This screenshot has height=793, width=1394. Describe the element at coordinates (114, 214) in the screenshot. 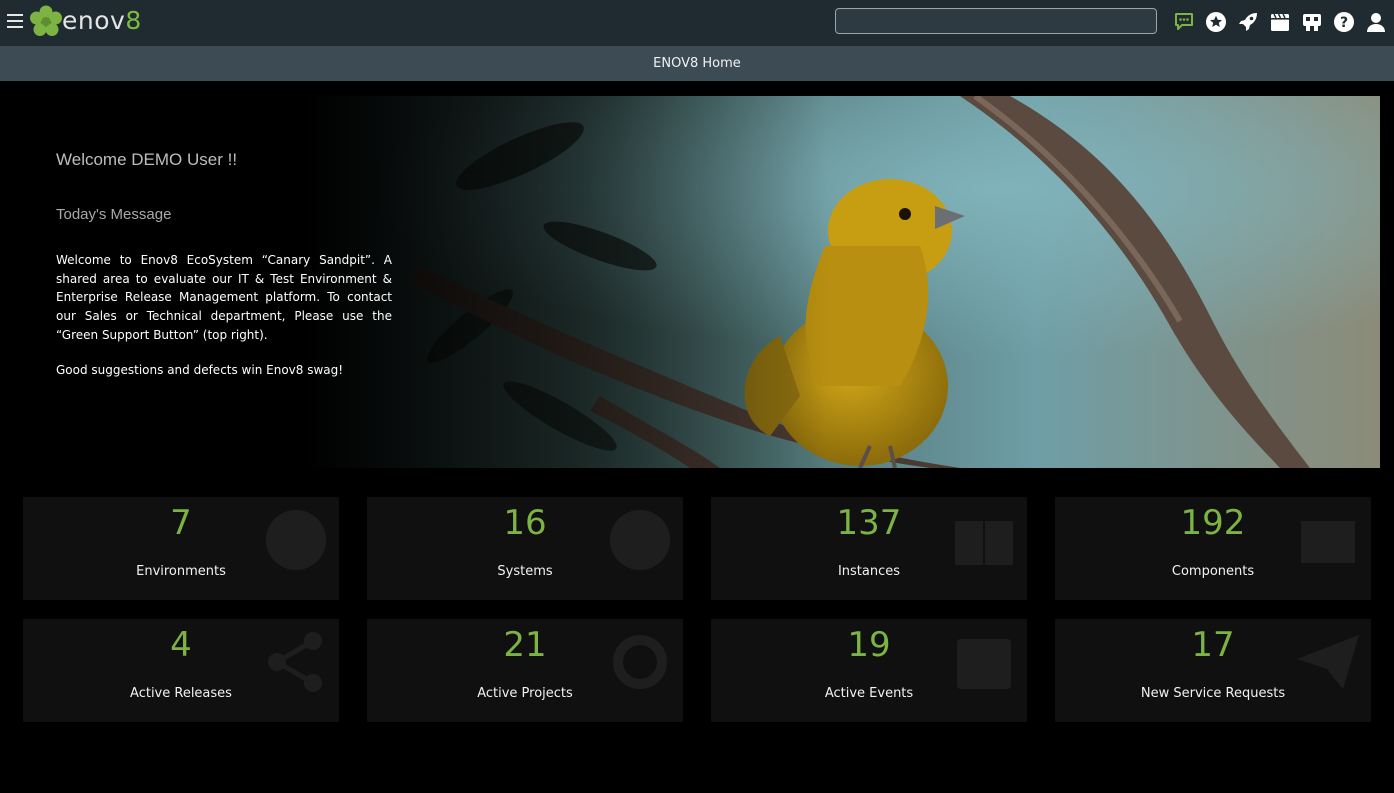

I see `todays-message-label: Today's Message` at that location.